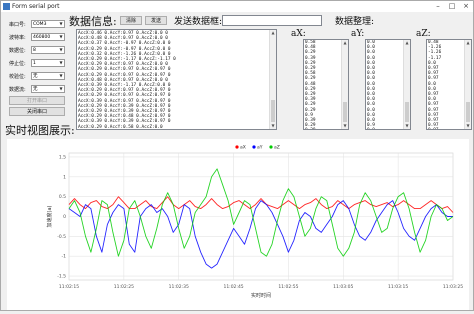 The image size is (474, 314). I want to click on close-icon: ×, so click(466, 6).